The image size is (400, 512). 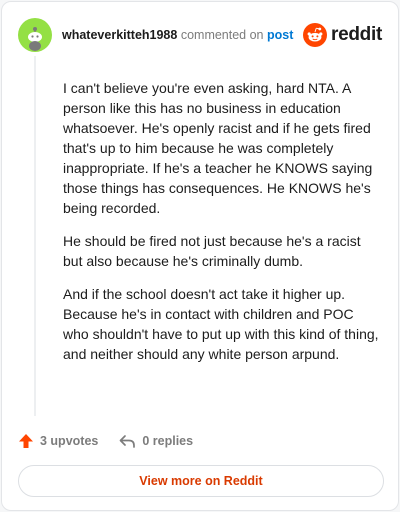 What do you see at coordinates (35, 236) in the screenshot?
I see `thread-line` at bounding box center [35, 236].